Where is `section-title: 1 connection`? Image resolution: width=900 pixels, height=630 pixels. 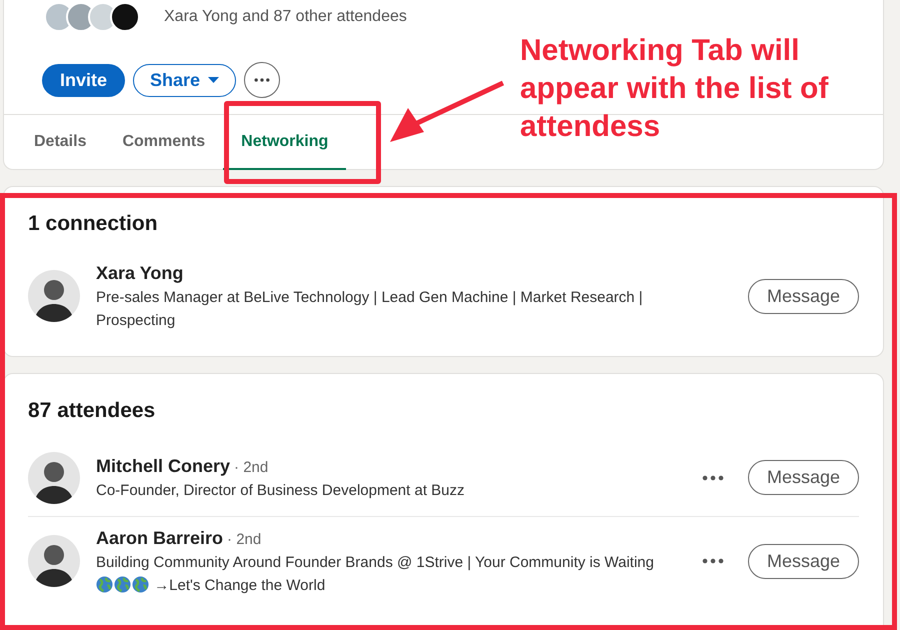 section-title: 1 connection is located at coordinates (93, 223).